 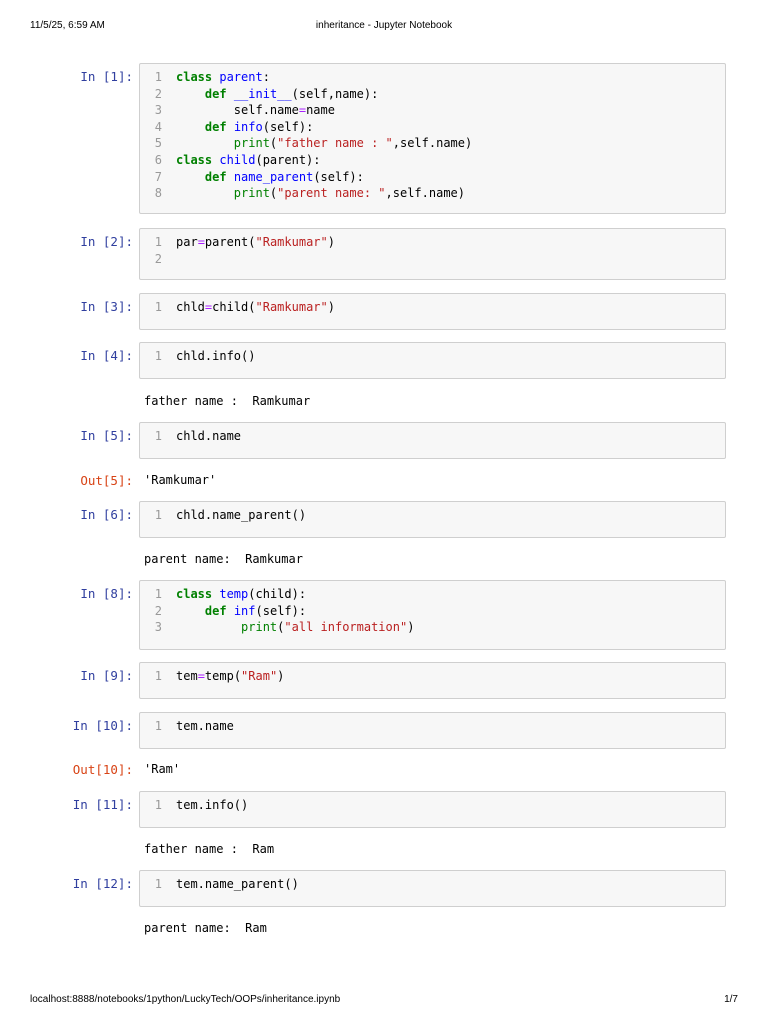 I want to click on code-line: 1 class temp(child):, so click(x=432, y=594).